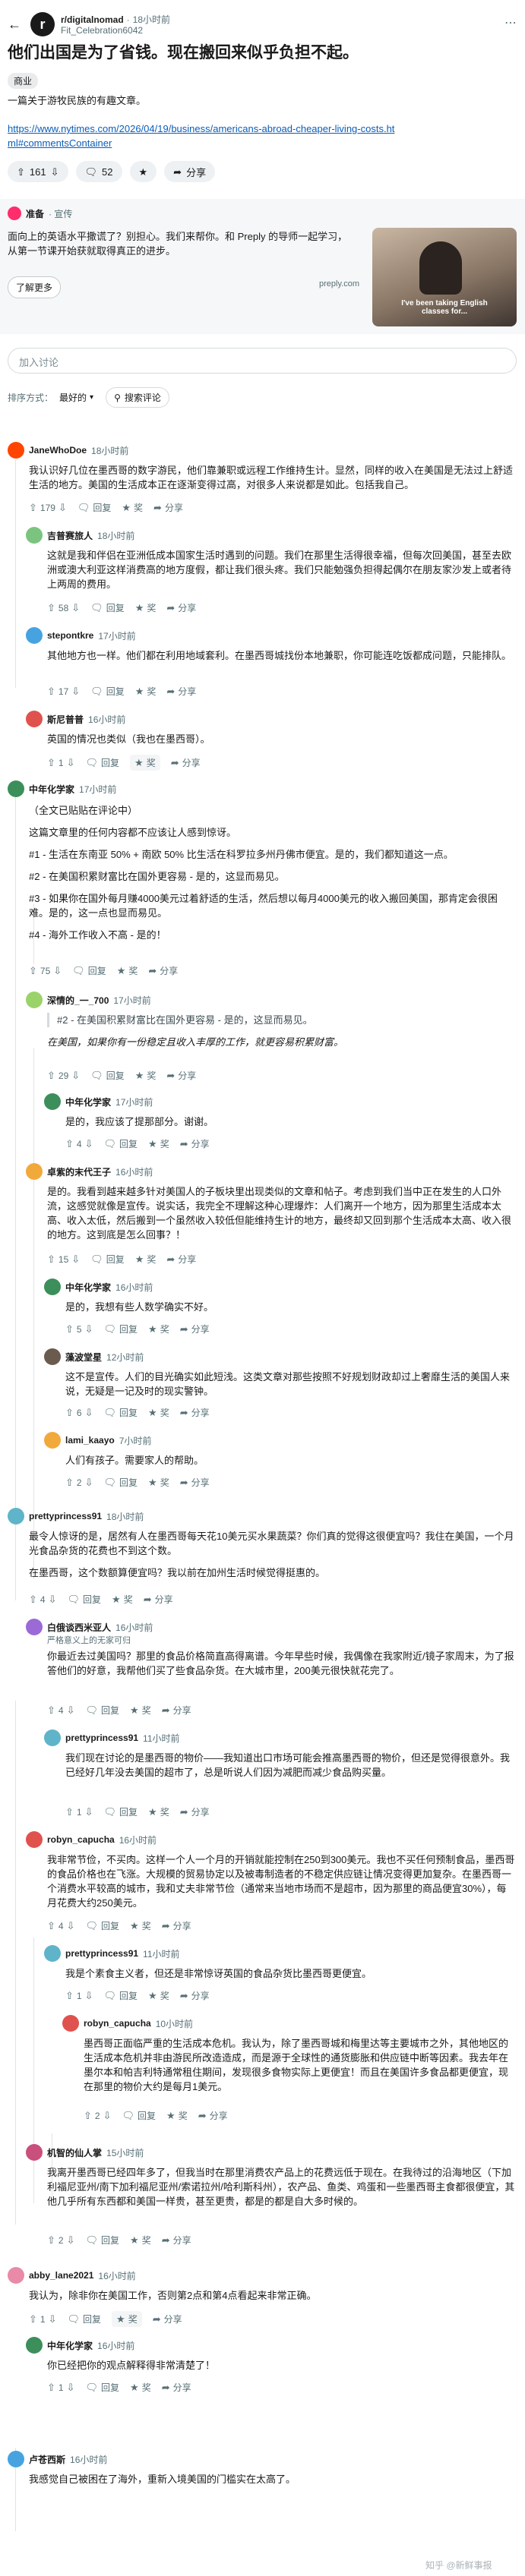  What do you see at coordinates (79, 1627) in the screenshot?
I see `comment-author: 白俄谈西米亚人` at bounding box center [79, 1627].